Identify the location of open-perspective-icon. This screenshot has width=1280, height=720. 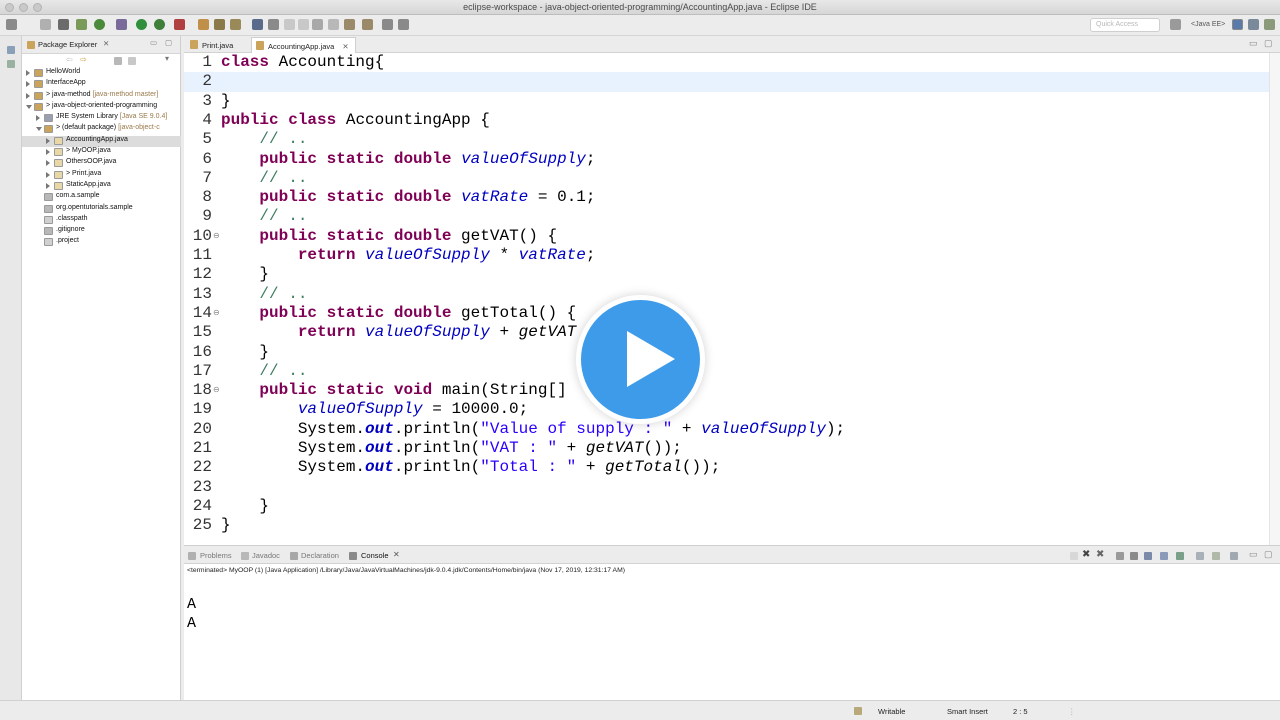
(1175, 24).